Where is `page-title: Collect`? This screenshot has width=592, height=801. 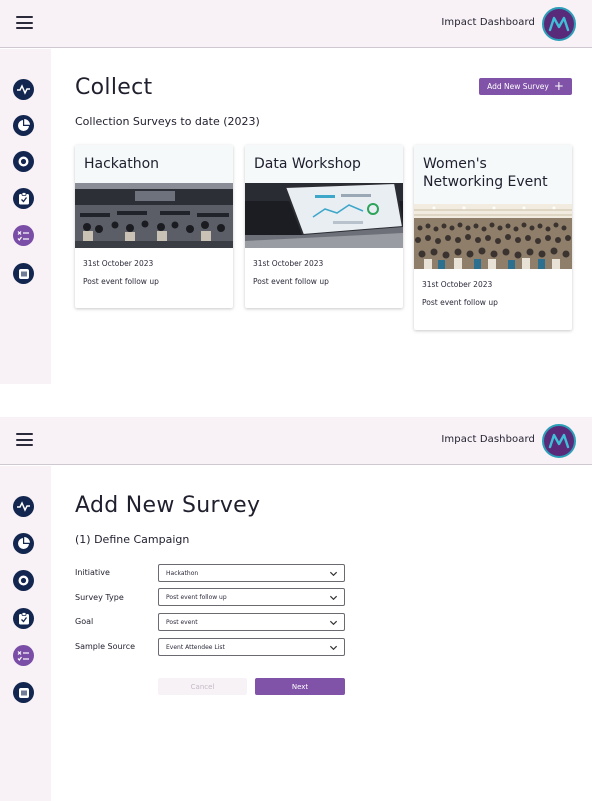
page-title: Collect is located at coordinates (114, 87).